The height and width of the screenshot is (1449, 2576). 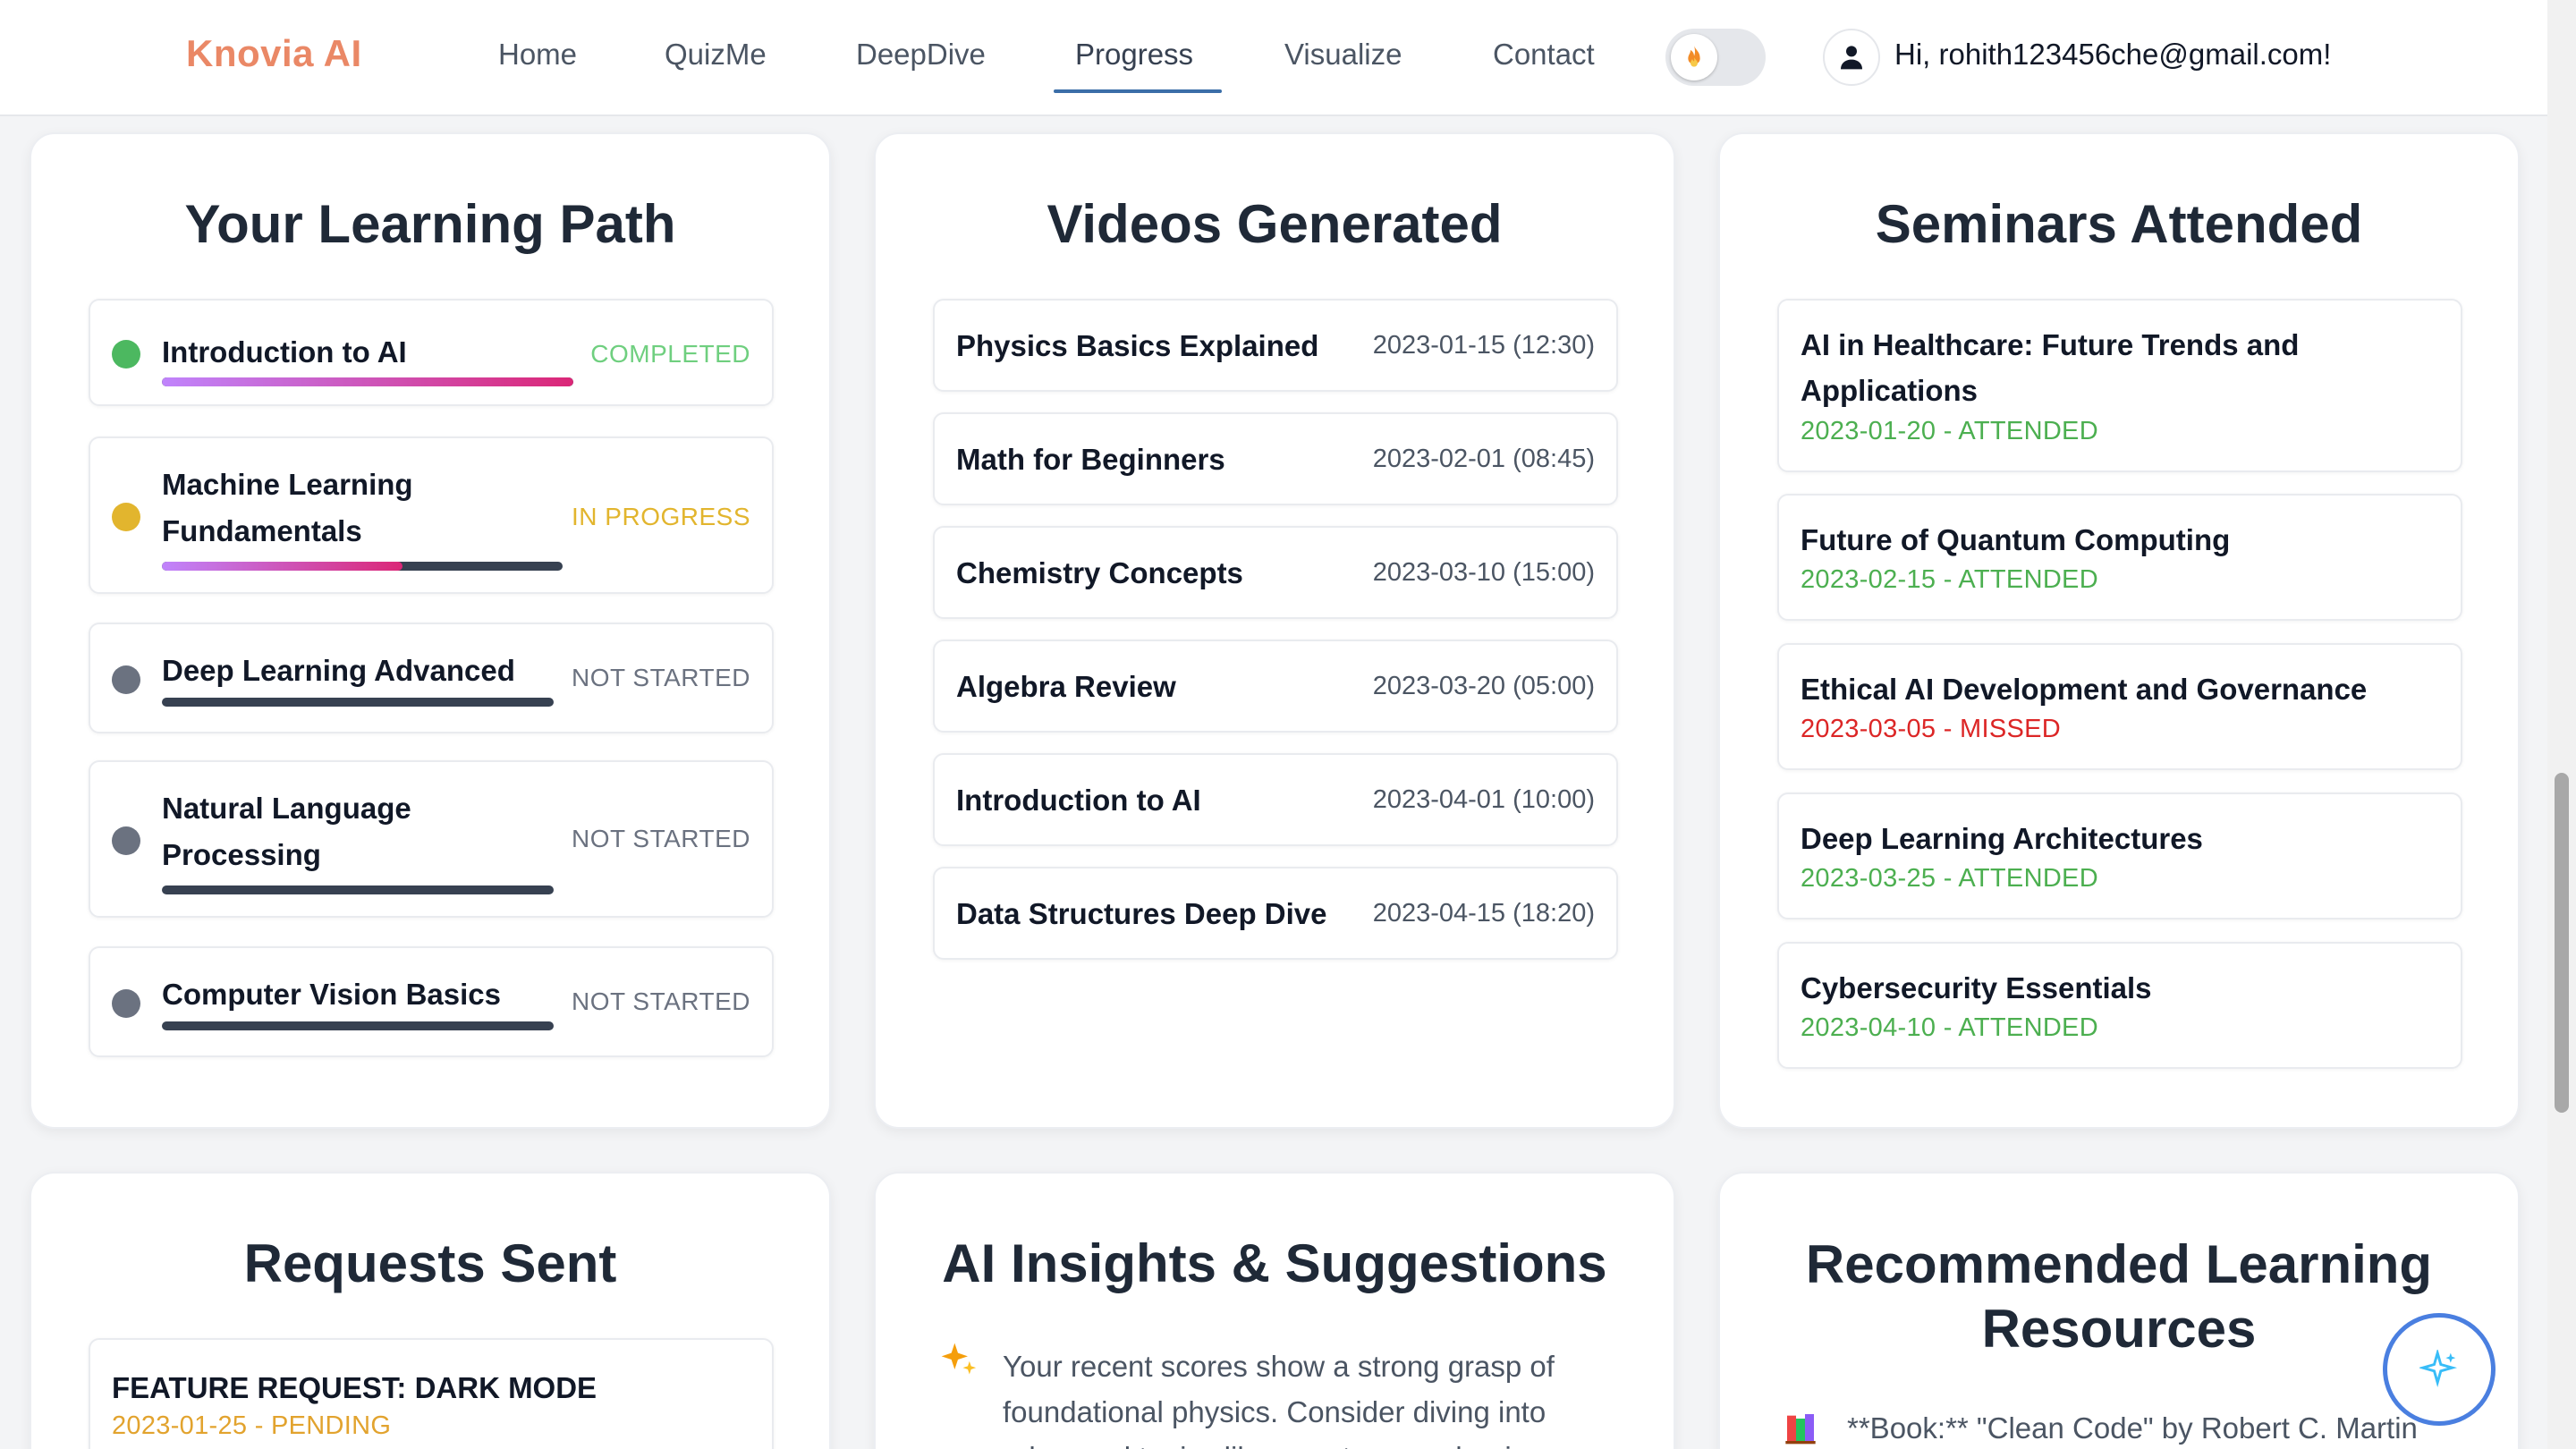 I want to click on learning-path-item-status: IN PROGRESS, so click(x=661, y=516).